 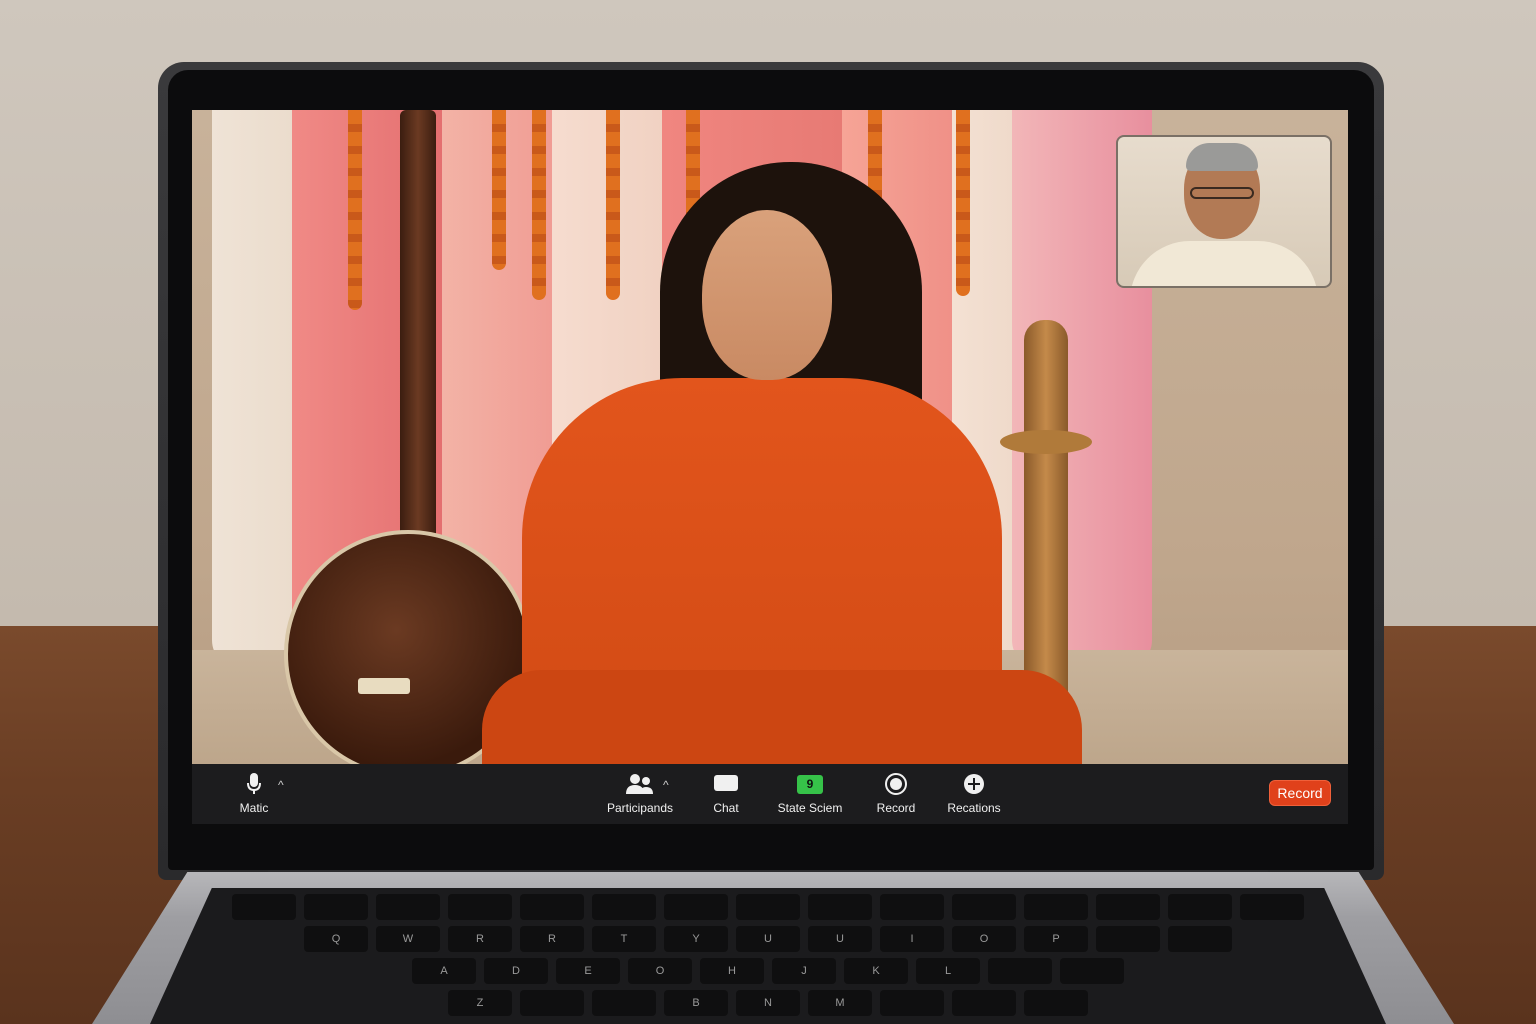 I want to click on participants-icon, so click(x=639, y=784).